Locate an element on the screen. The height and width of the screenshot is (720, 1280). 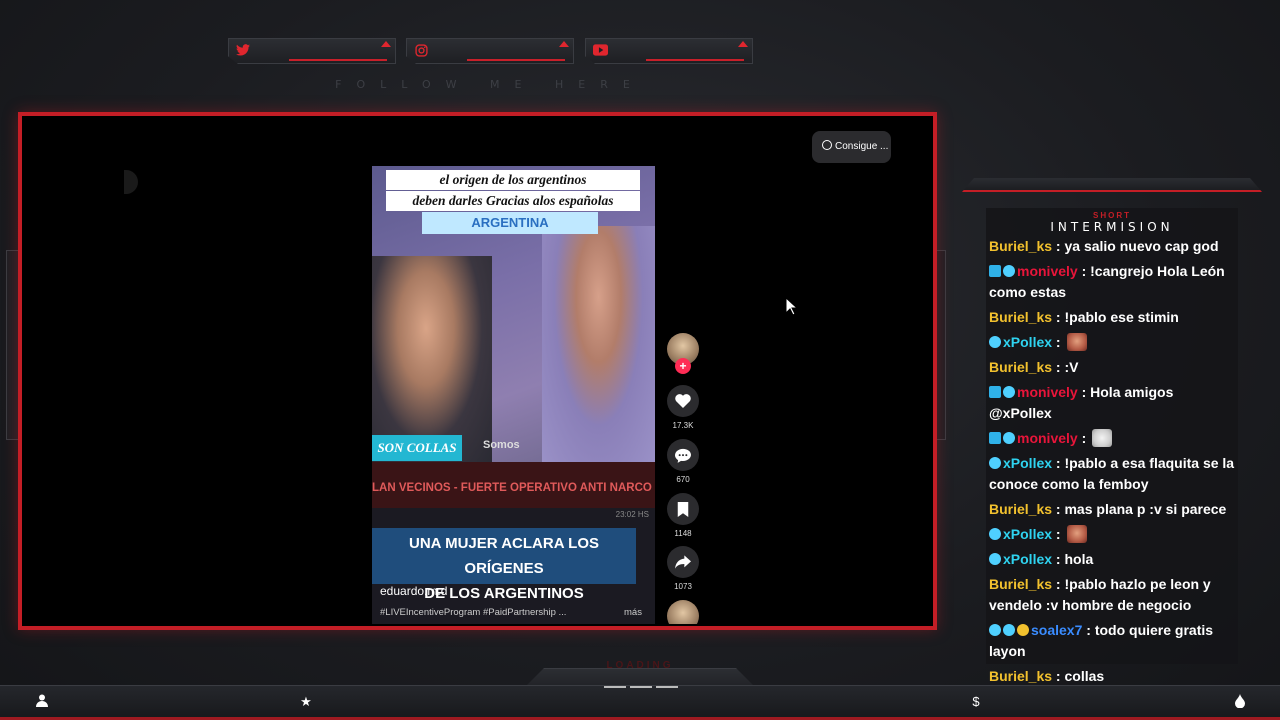
argentina-banner: ARGENTINA is located at coordinates (510, 223).